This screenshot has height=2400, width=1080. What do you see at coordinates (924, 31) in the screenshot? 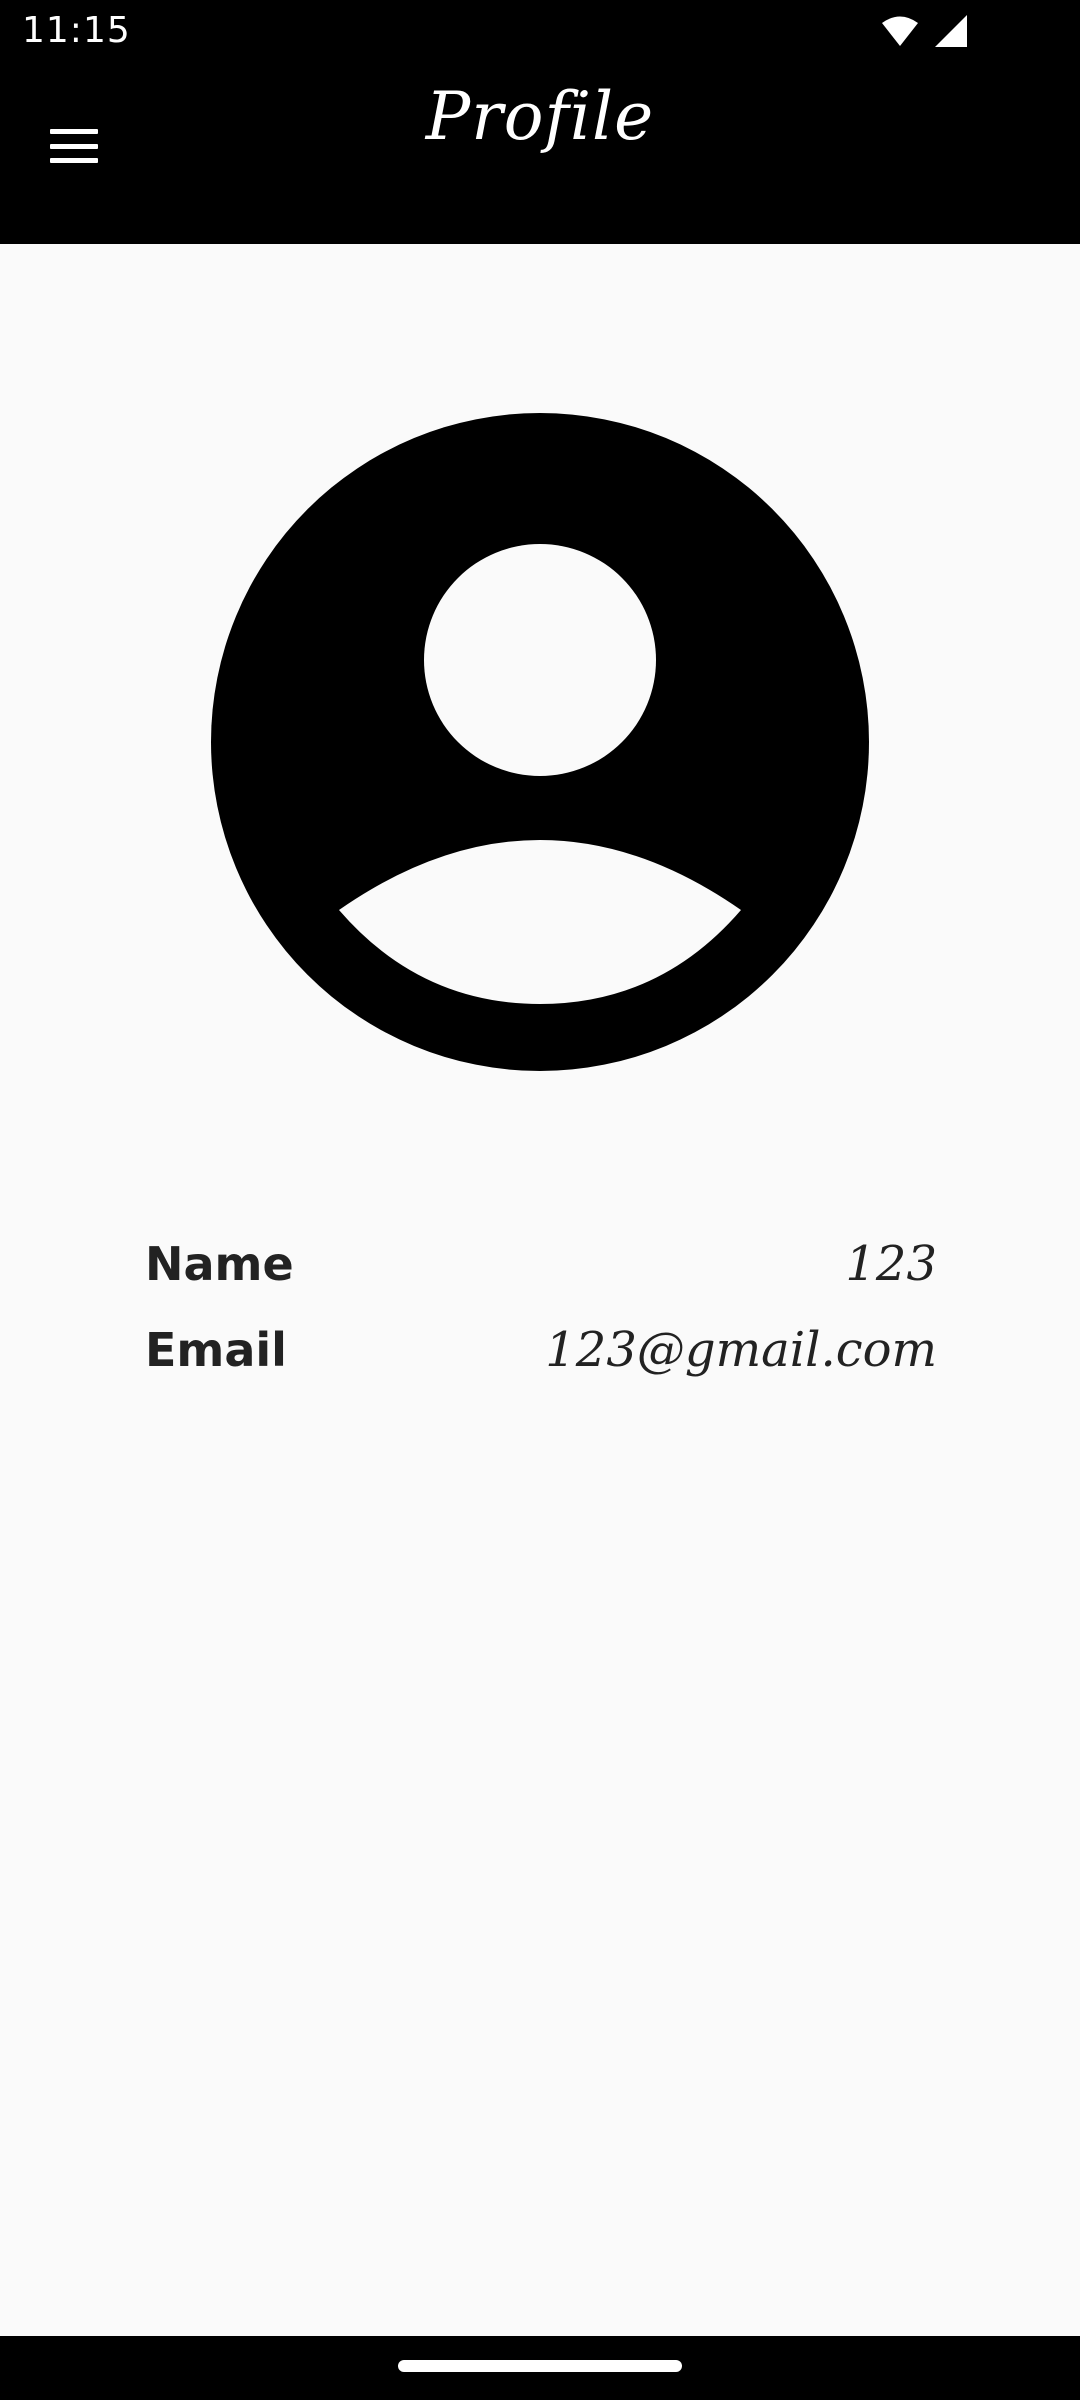
I see `status-icons` at bounding box center [924, 31].